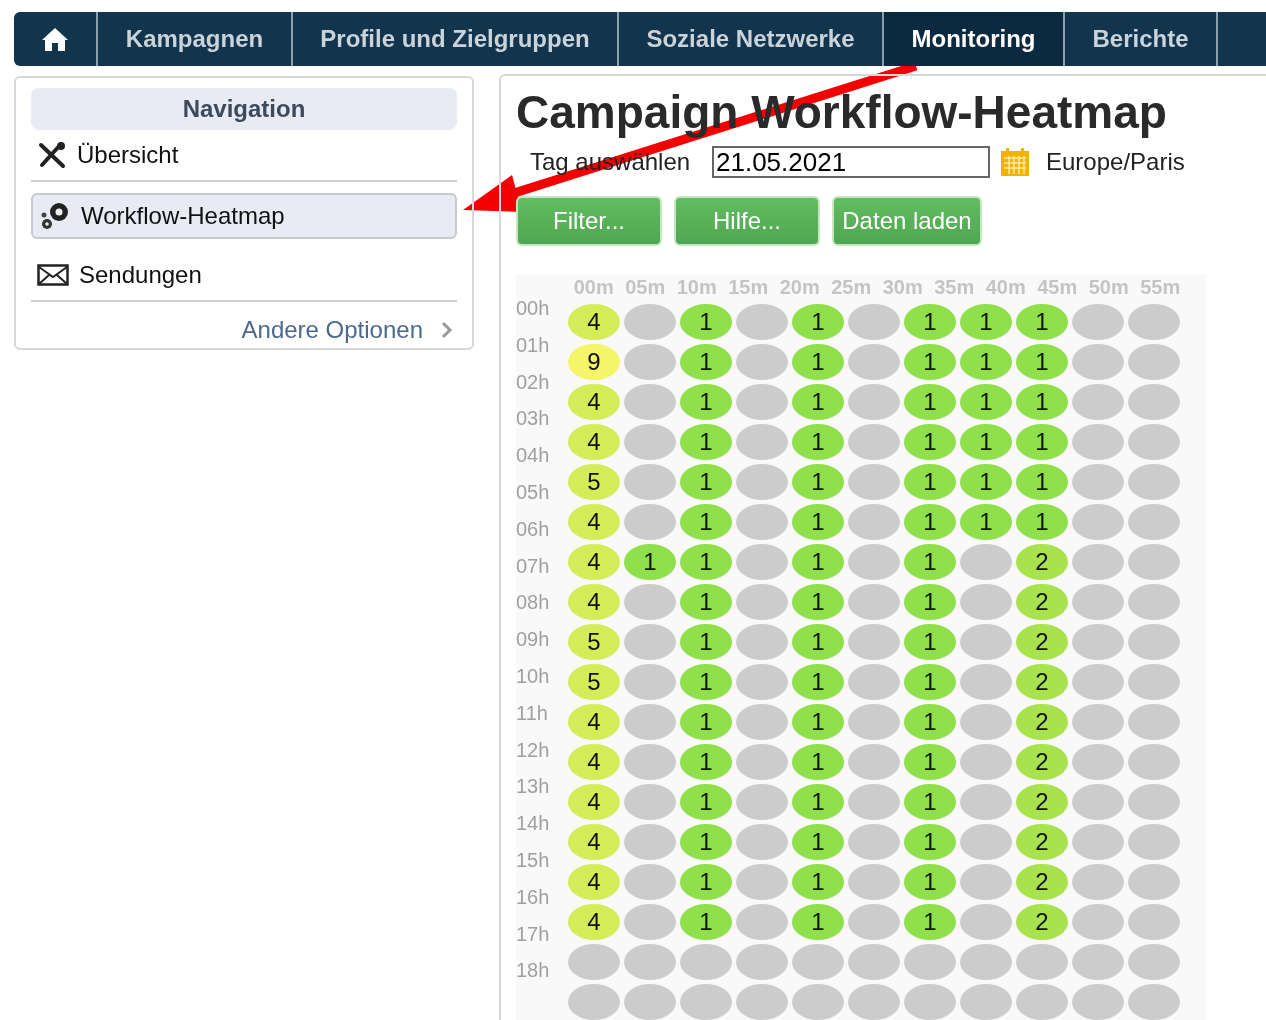 The width and height of the screenshot is (1266, 1020). What do you see at coordinates (55, 39) in the screenshot?
I see `home-icon` at bounding box center [55, 39].